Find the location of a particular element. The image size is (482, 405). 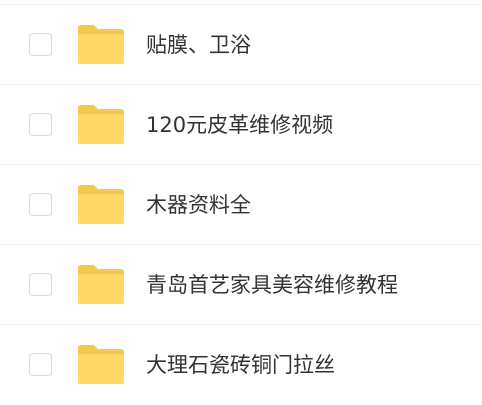

folder-name: 青岛首艺家具美容维修教程 is located at coordinates (272, 285).